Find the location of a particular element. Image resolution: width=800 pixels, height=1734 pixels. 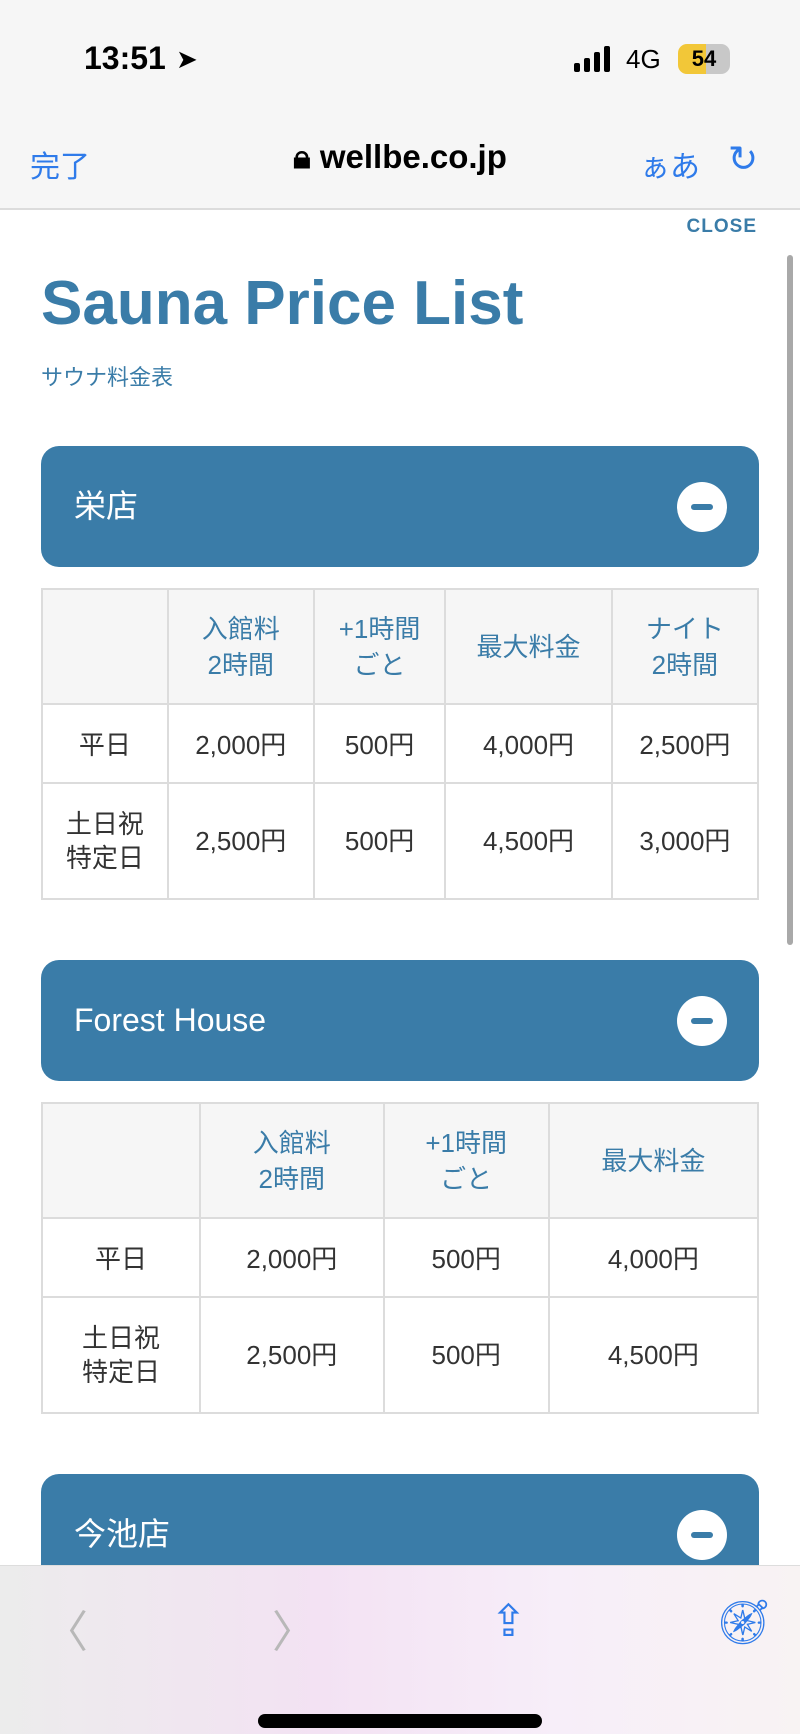

page-subtitle: サウナ料金表 is located at coordinates (107, 377).